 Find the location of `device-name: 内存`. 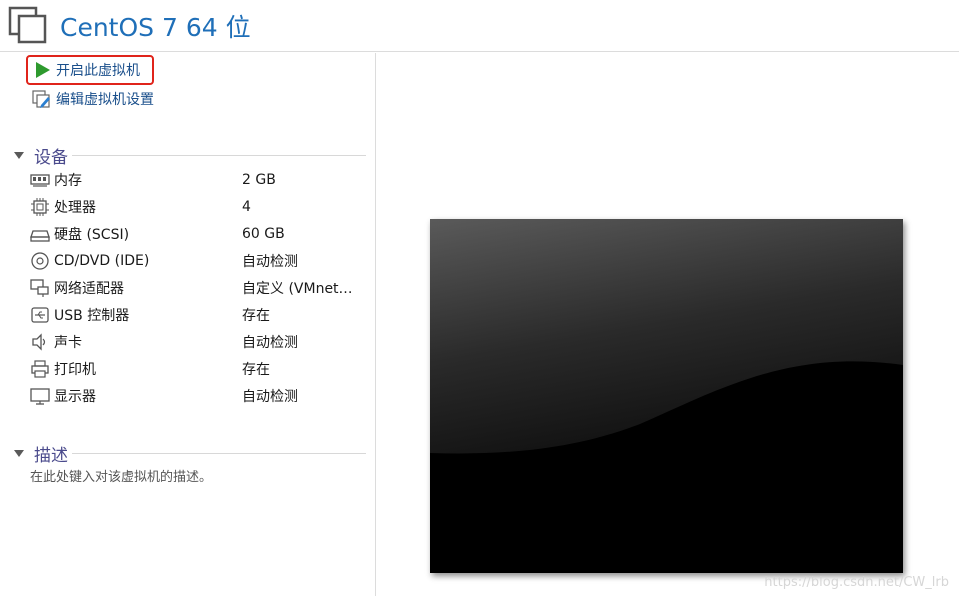

device-name: 内存 is located at coordinates (68, 181).